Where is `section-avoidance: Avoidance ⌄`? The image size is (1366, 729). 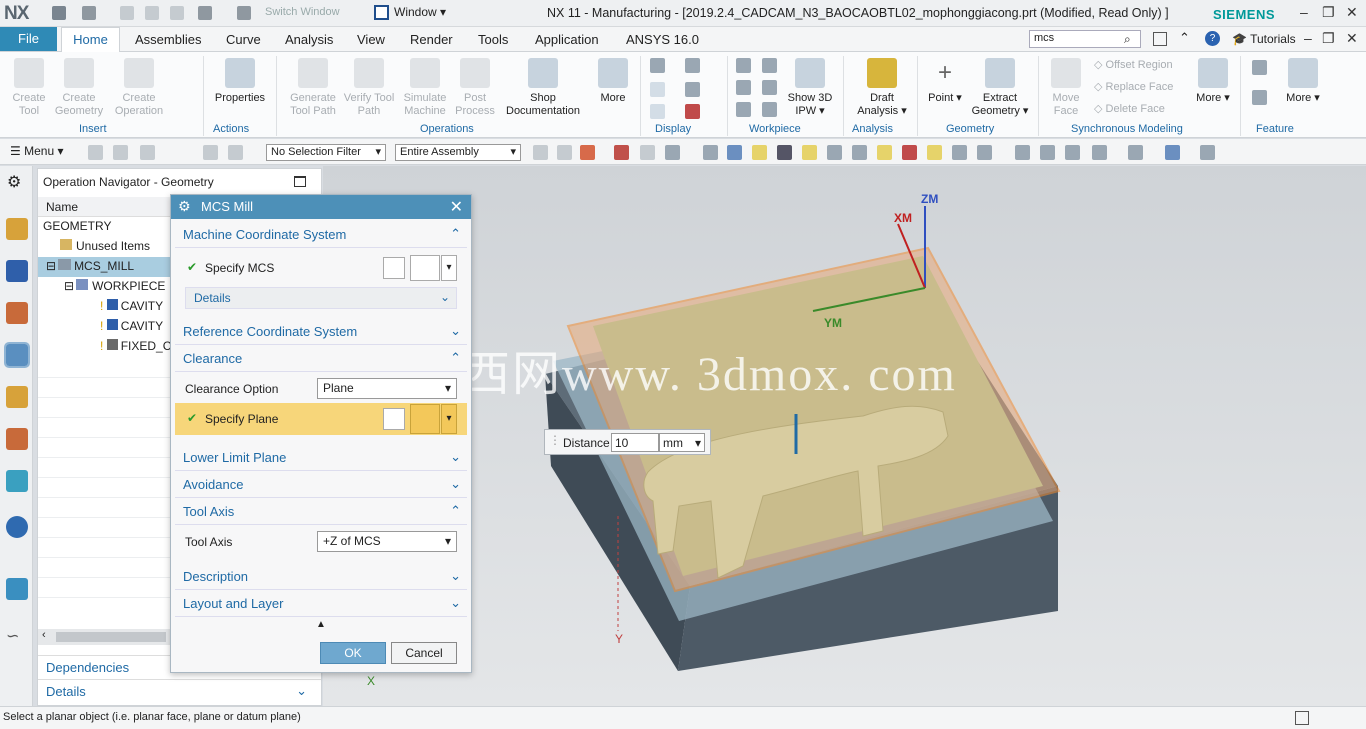
section-avoidance: Avoidance ⌄ is located at coordinates (321, 485).